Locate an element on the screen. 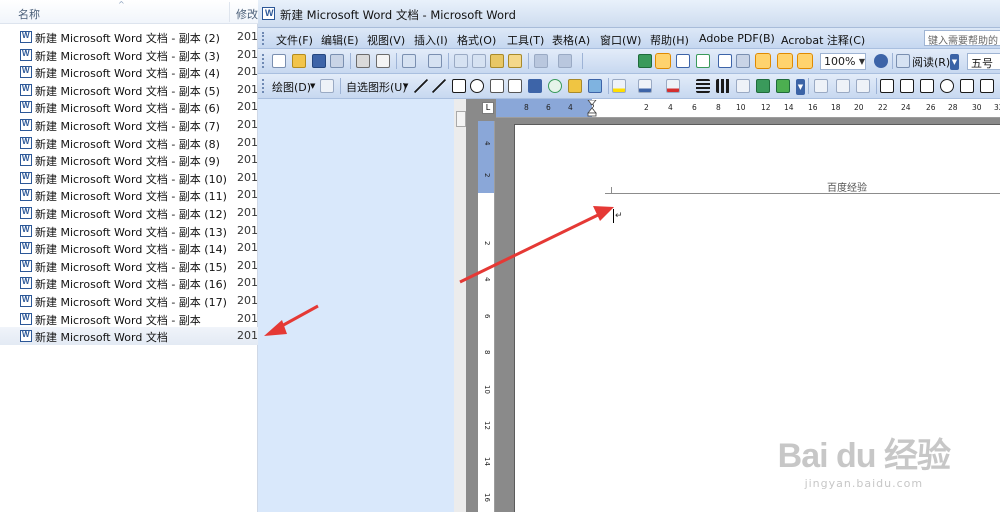 The width and height of the screenshot is (1000, 512). menu-item: 插入(I) is located at coordinates (431, 40).